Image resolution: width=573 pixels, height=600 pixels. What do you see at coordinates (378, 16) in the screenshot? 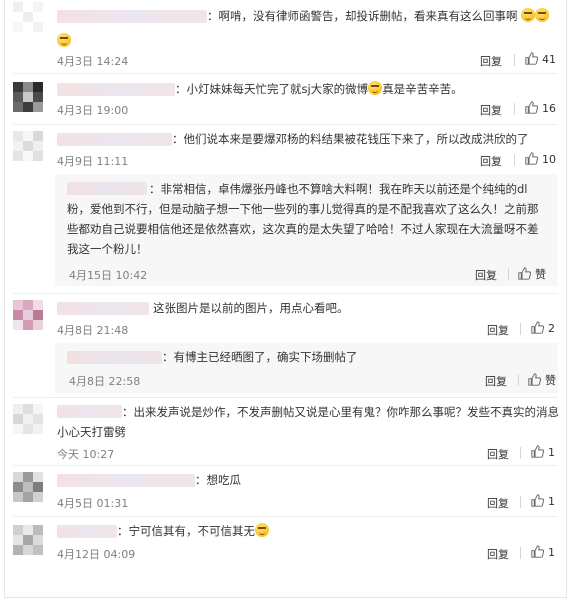
I see `comment-text: ：啊啃，没有律师函警告，却投诉删帖，看来真有这么回事啊` at bounding box center [378, 16].